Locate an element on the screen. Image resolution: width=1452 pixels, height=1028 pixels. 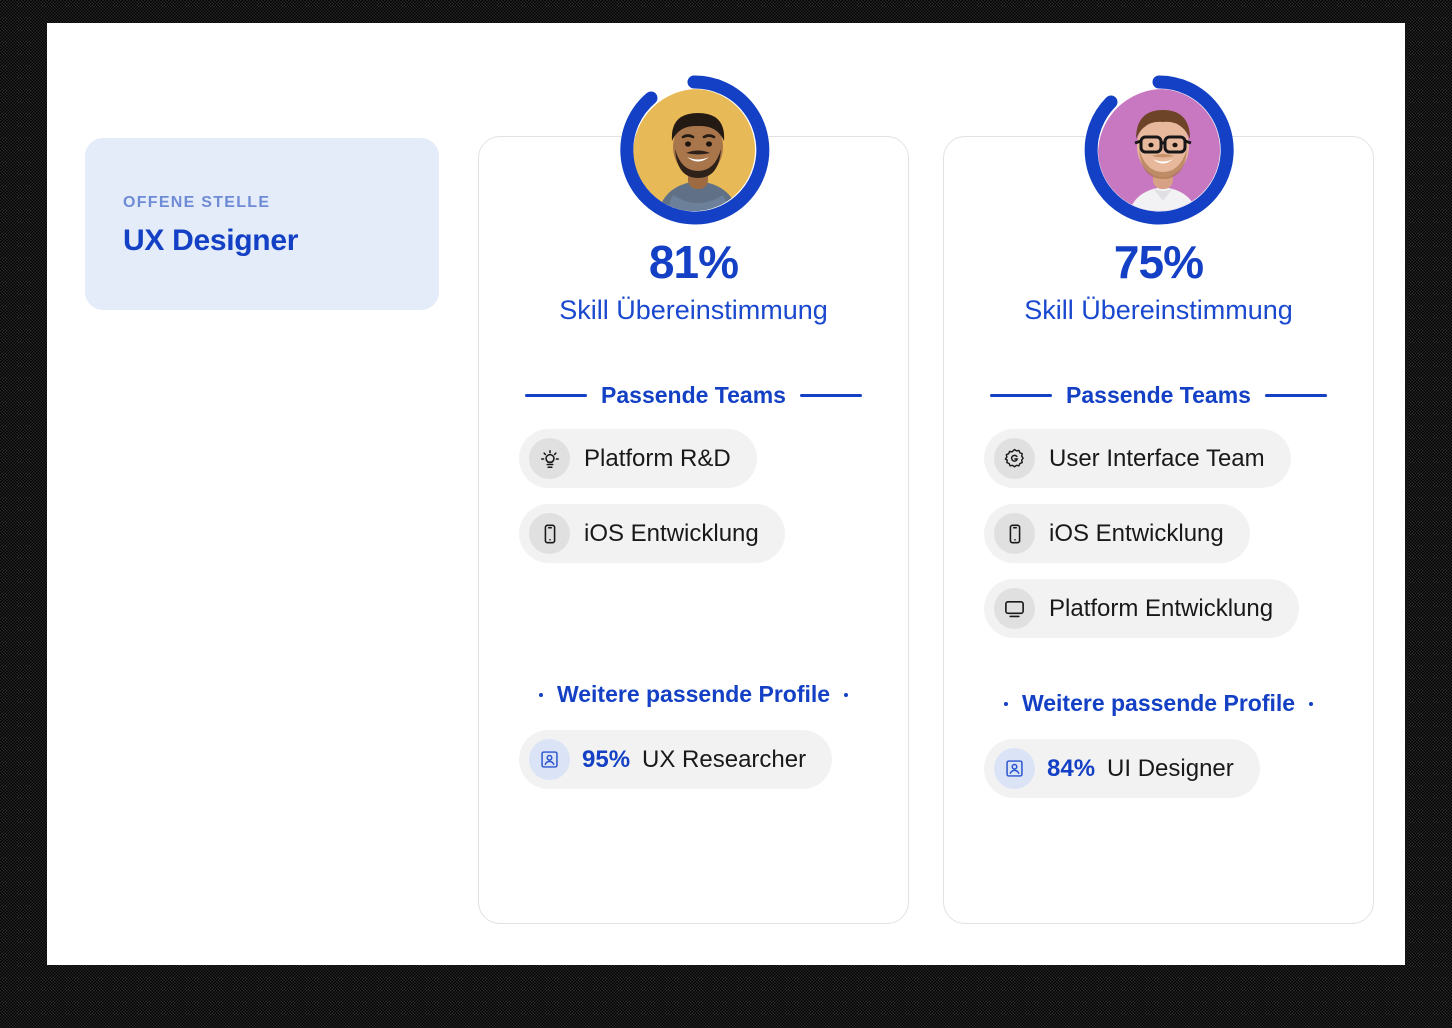
avatar-internal-candidate is located at coordinates (694, 150).